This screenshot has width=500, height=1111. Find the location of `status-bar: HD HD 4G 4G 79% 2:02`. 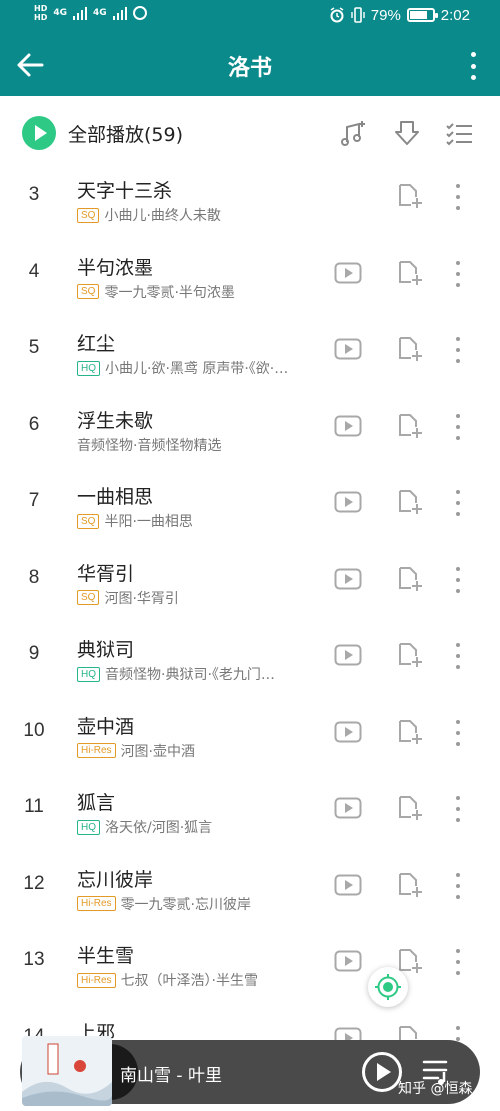

status-bar: HD HD 4G 4G 79% 2:02 is located at coordinates (250, 17).